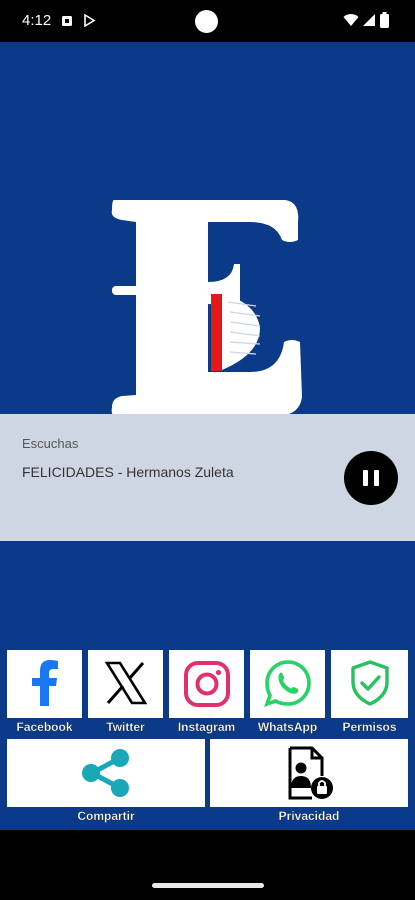  What do you see at coordinates (369, 727) in the screenshot?
I see `permisos-label: Permisos` at bounding box center [369, 727].